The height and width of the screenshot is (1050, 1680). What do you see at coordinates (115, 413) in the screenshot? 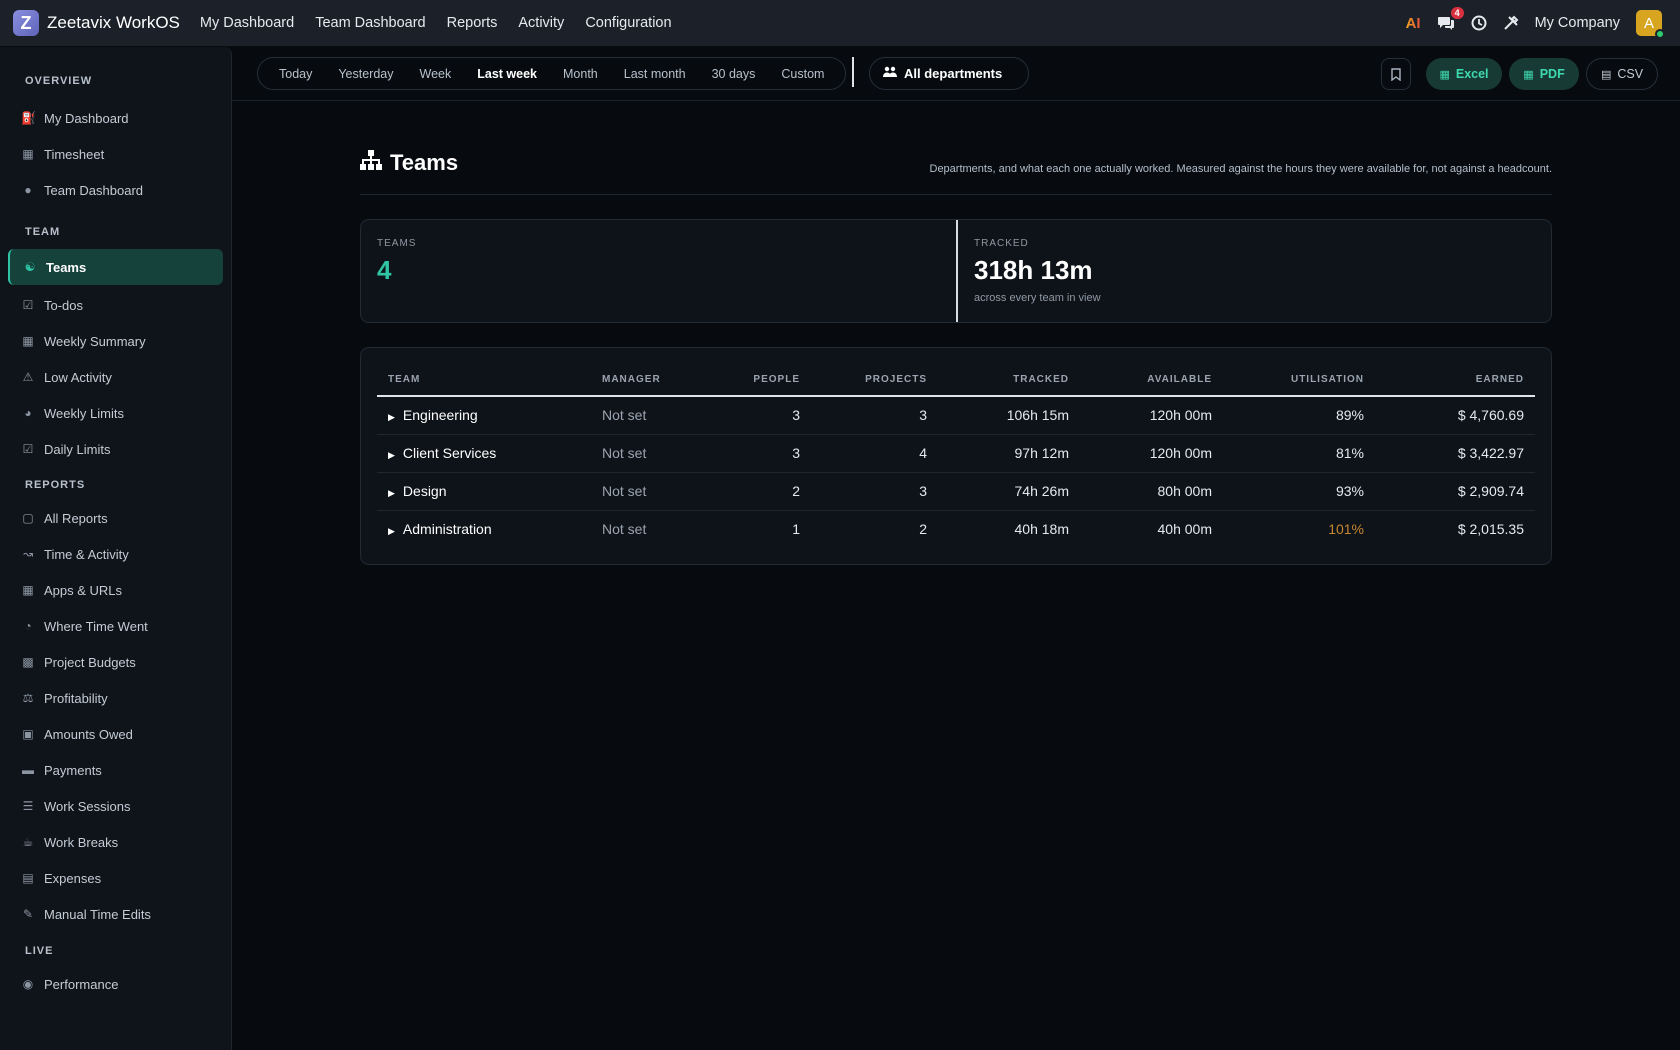
I see `sidebar-item-weekly-limits: ◕ Weekly Limits` at bounding box center [115, 413].